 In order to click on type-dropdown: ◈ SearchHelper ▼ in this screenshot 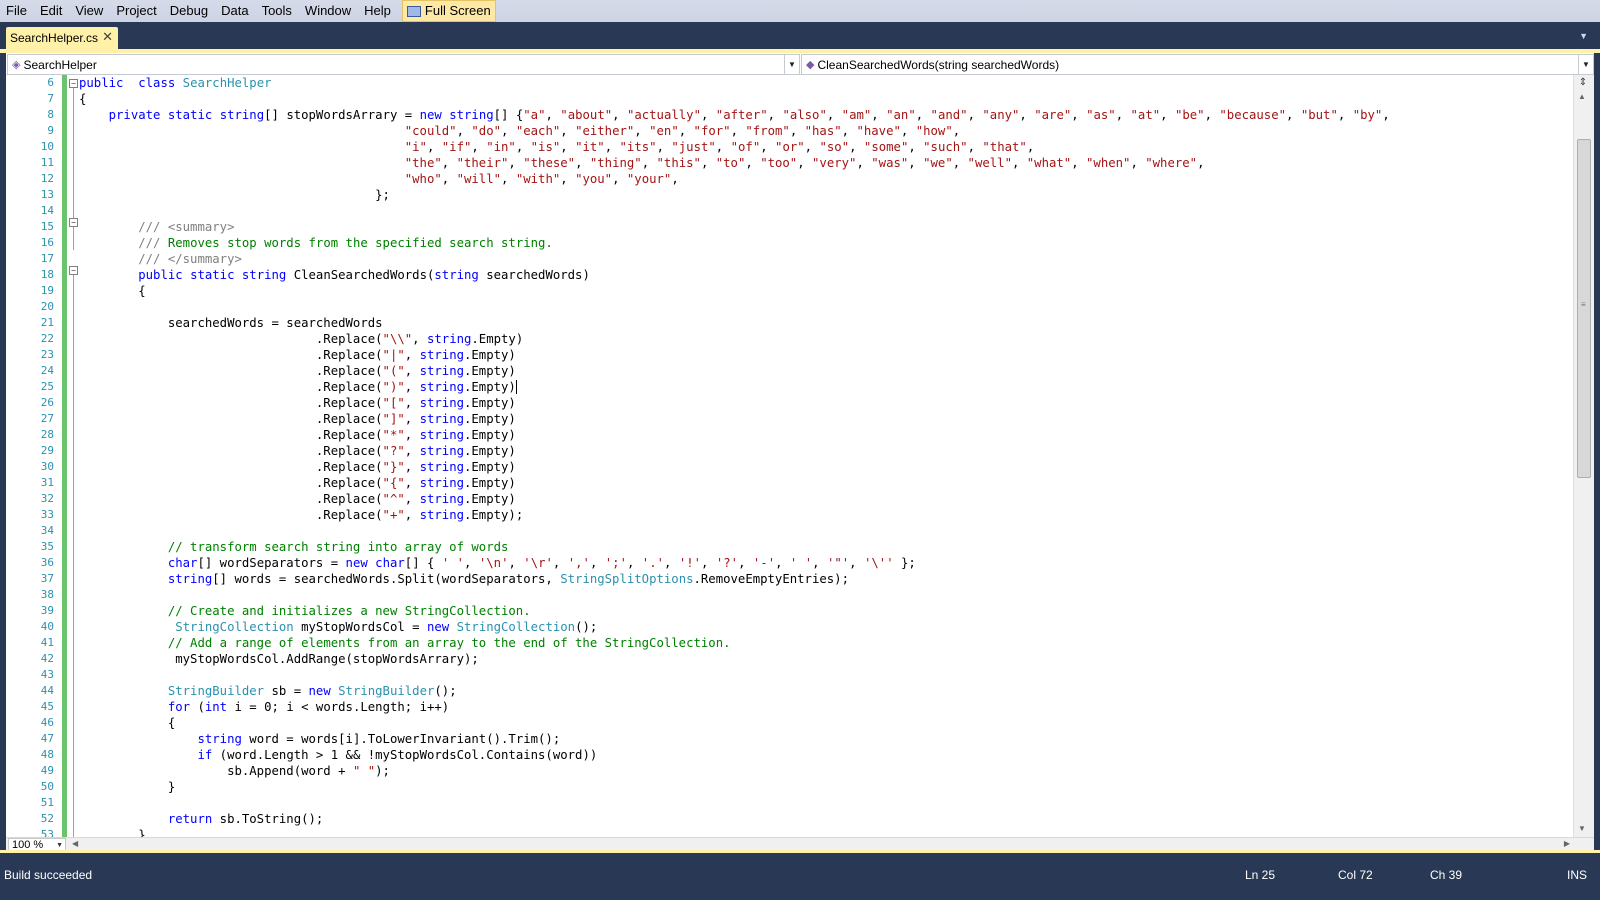, I will do `click(403, 64)`.